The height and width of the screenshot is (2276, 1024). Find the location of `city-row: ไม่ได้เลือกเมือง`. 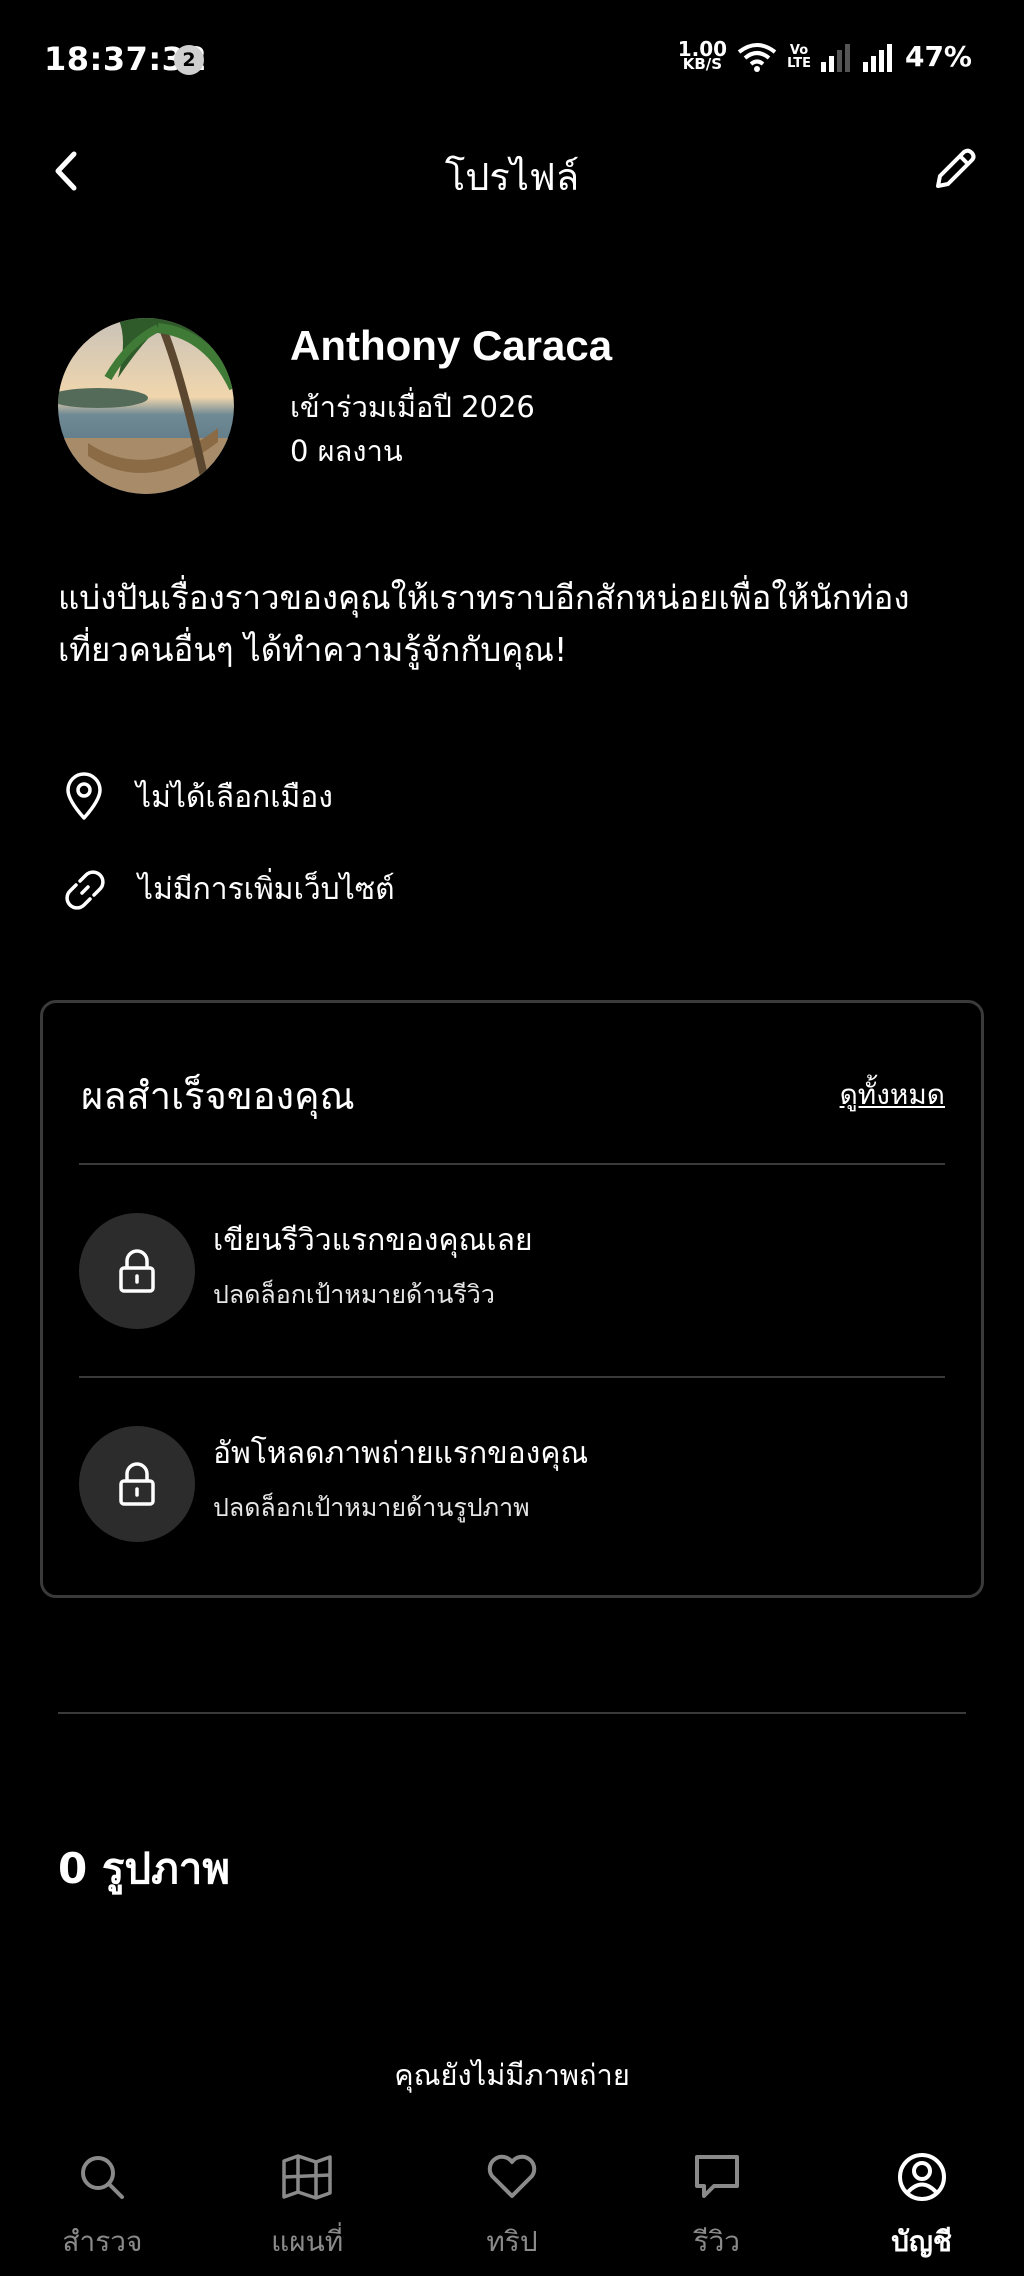

city-row: ไม่ได้เลือกเมือง is located at coordinates (197, 797).